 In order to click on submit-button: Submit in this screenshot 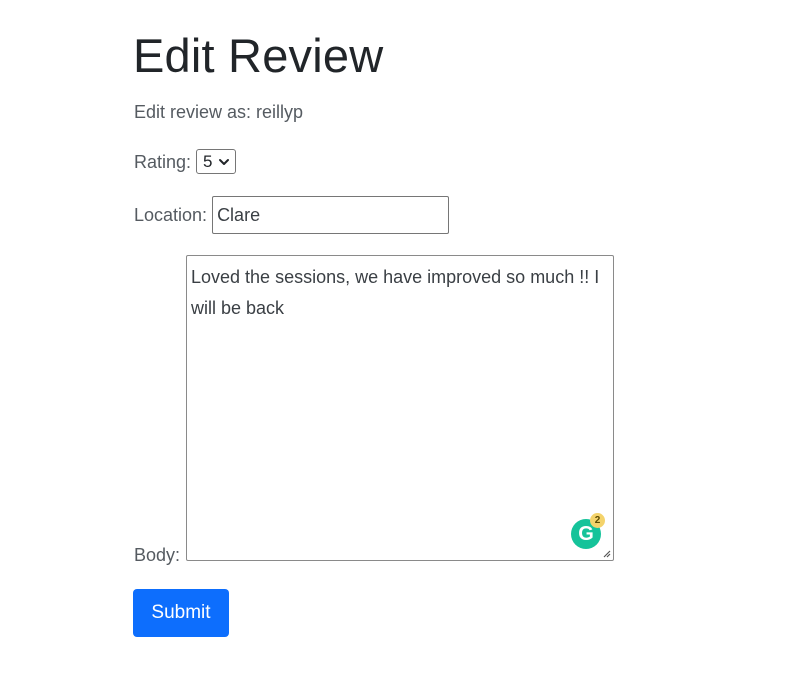, I will do `click(181, 613)`.